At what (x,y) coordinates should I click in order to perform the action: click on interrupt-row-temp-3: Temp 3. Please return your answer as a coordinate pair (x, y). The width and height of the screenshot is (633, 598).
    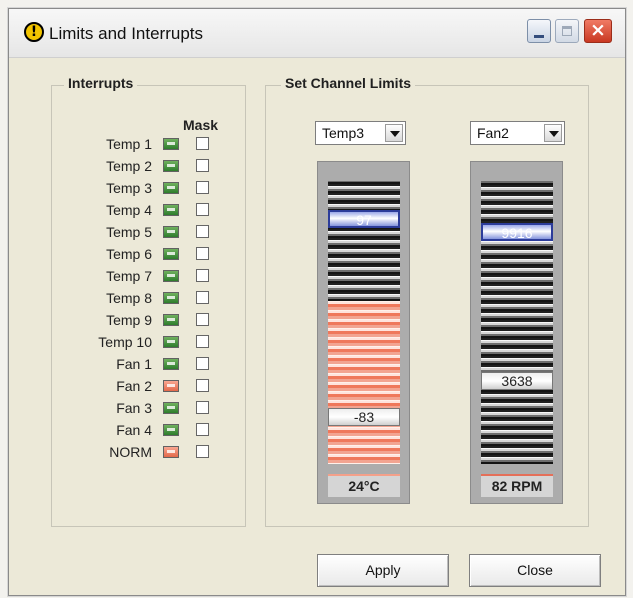
    Looking at the image, I should click on (147, 188).